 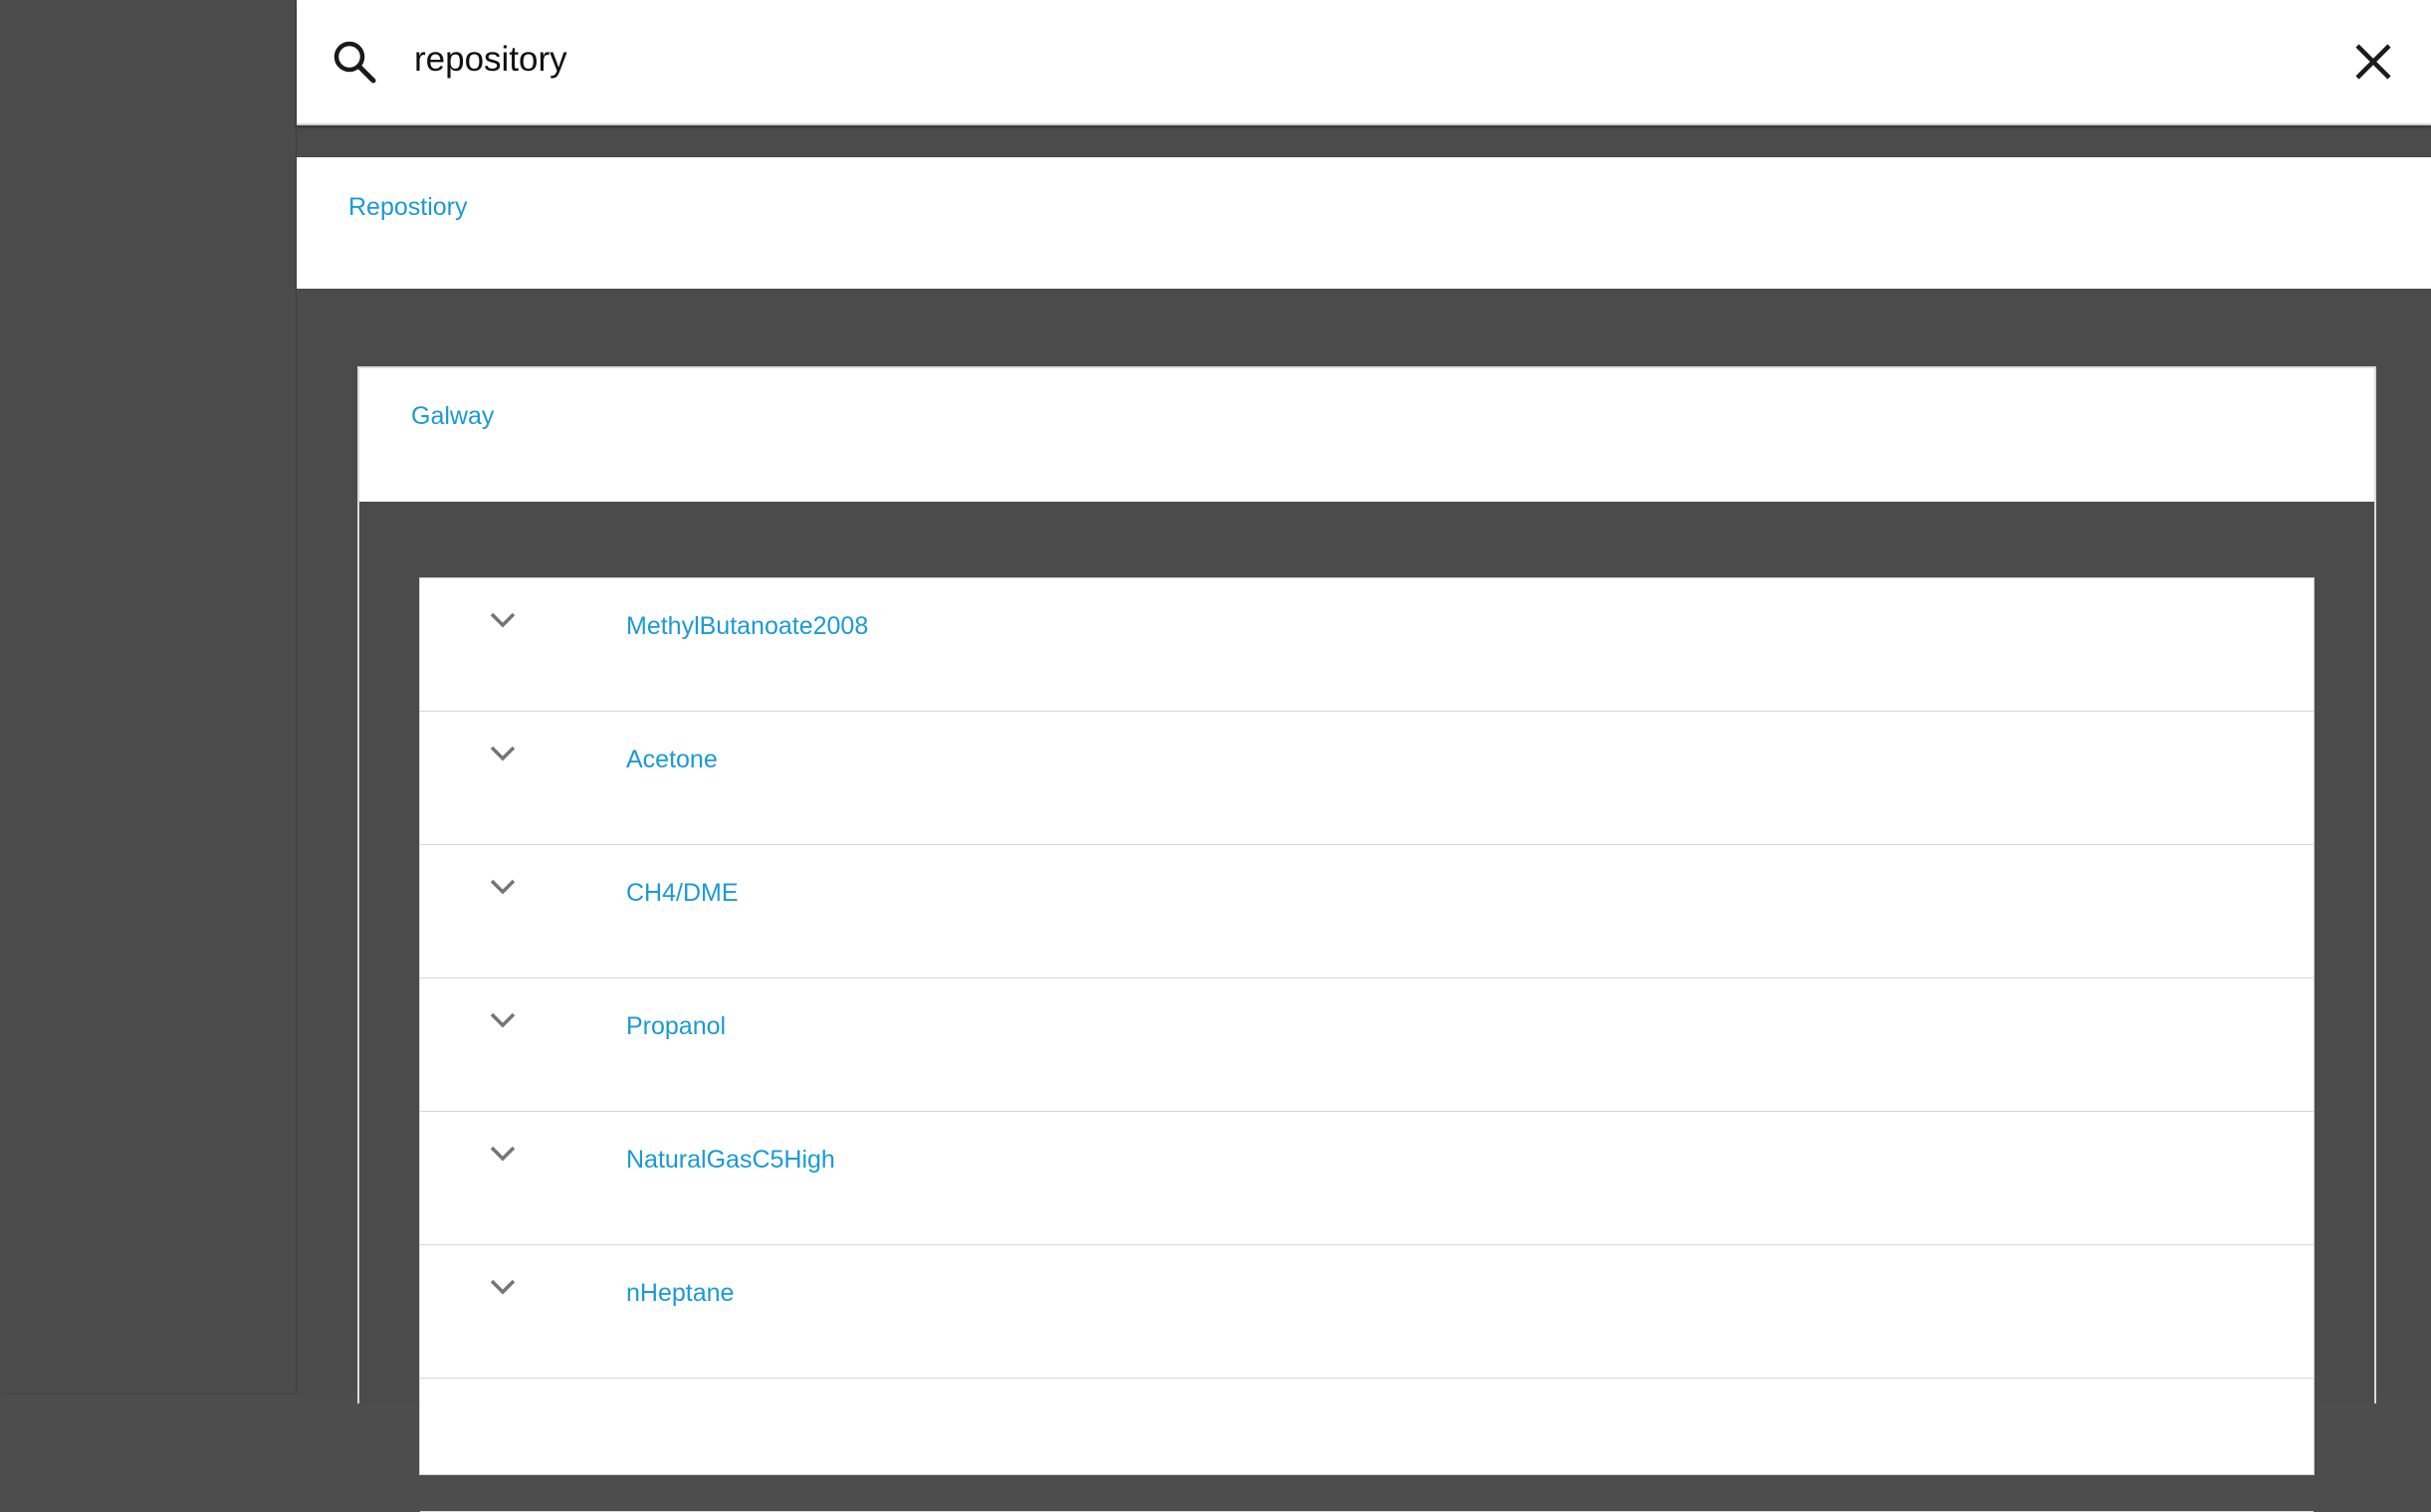 What do you see at coordinates (354, 62) in the screenshot?
I see `search-icon` at bounding box center [354, 62].